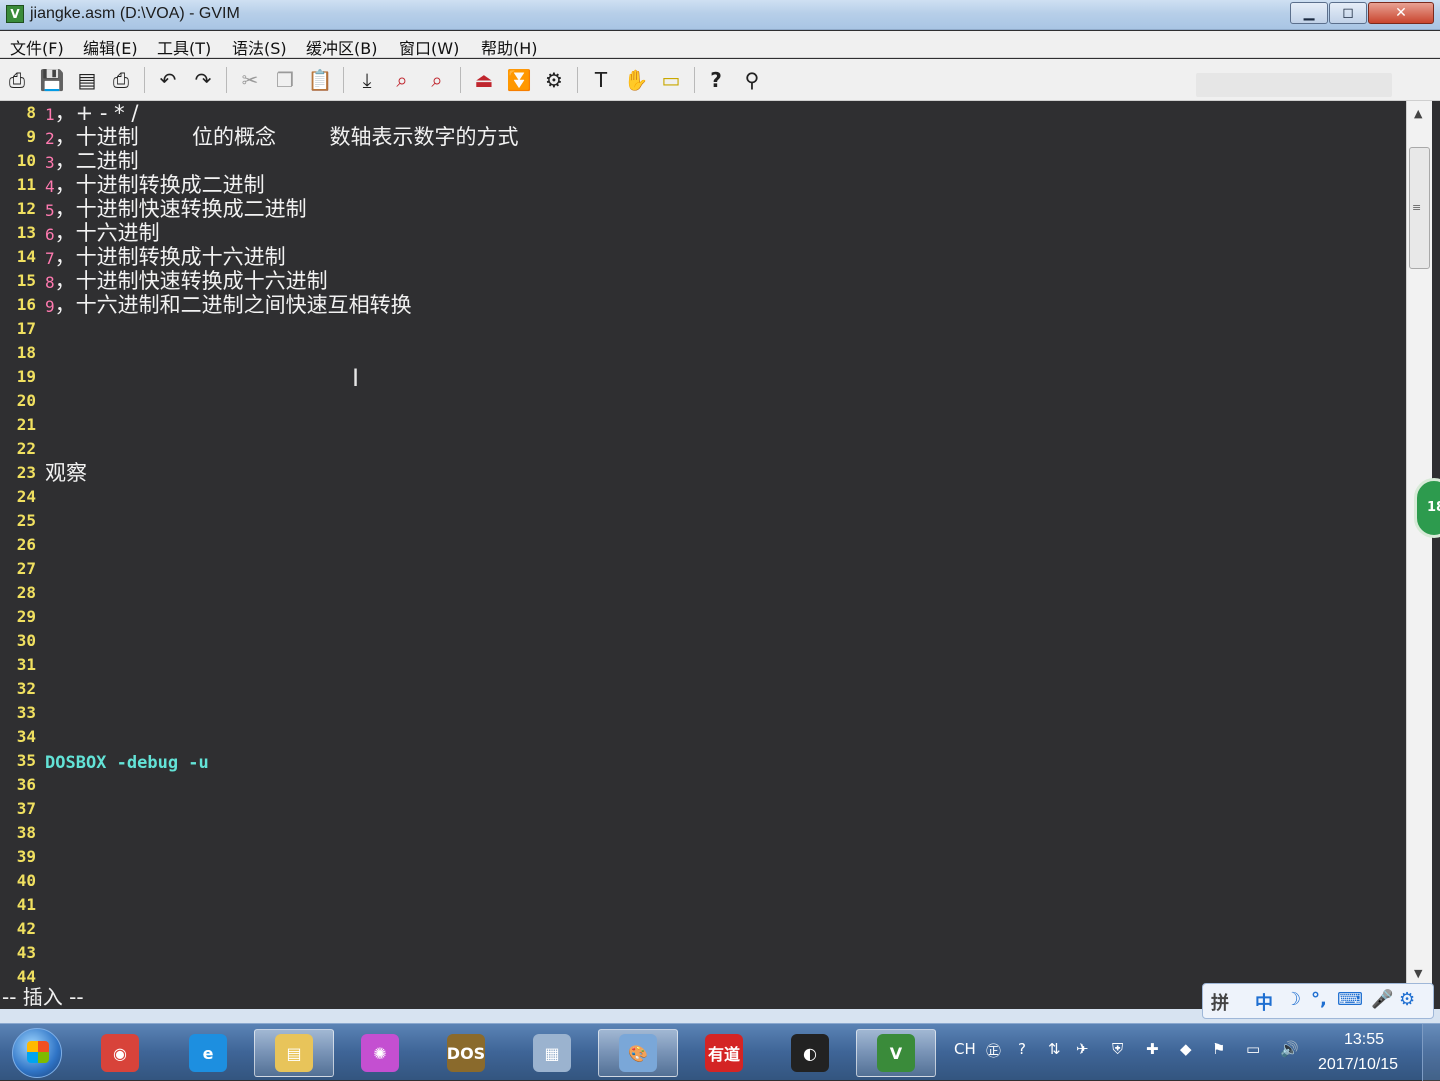 Image resolution: width=1440 pixels, height=1081 pixels. What do you see at coordinates (703, 233) in the screenshot?
I see `editor-line: 13 6，十六进制` at bounding box center [703, 233].